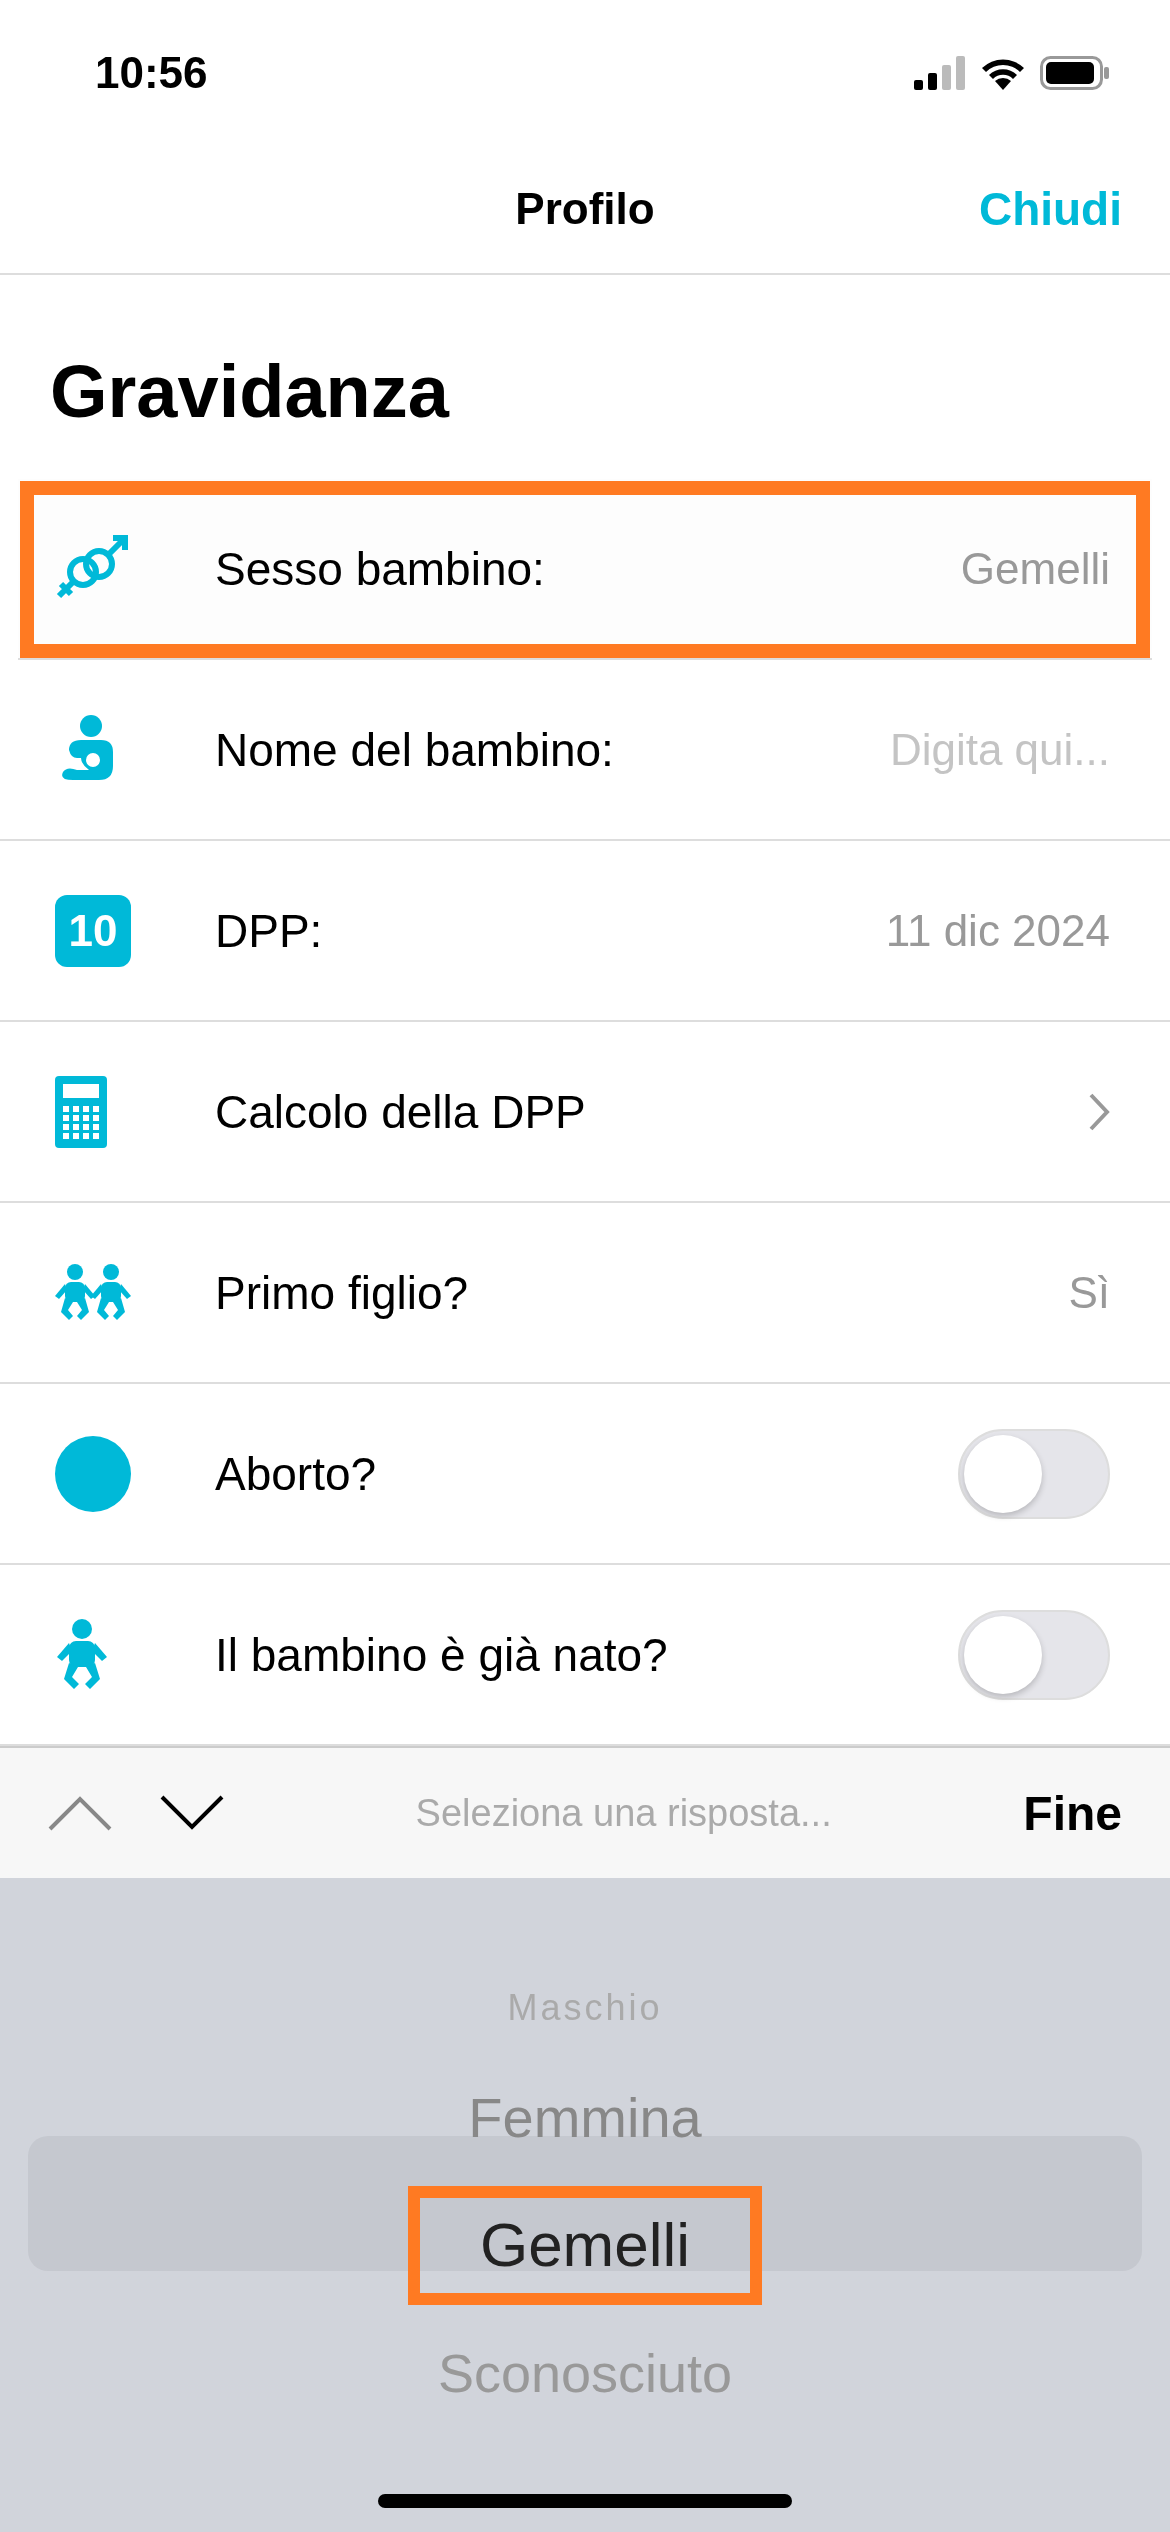  I want to click on row-label: Nome del bambino:, so click(415, 749).